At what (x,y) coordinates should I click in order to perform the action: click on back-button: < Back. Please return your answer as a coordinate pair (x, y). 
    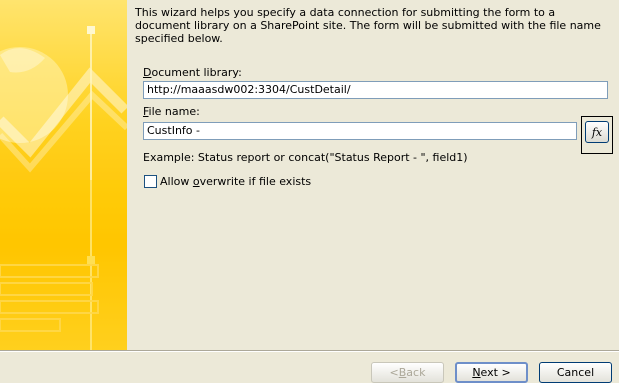
    Looking at the image, I should click on (407, 372).